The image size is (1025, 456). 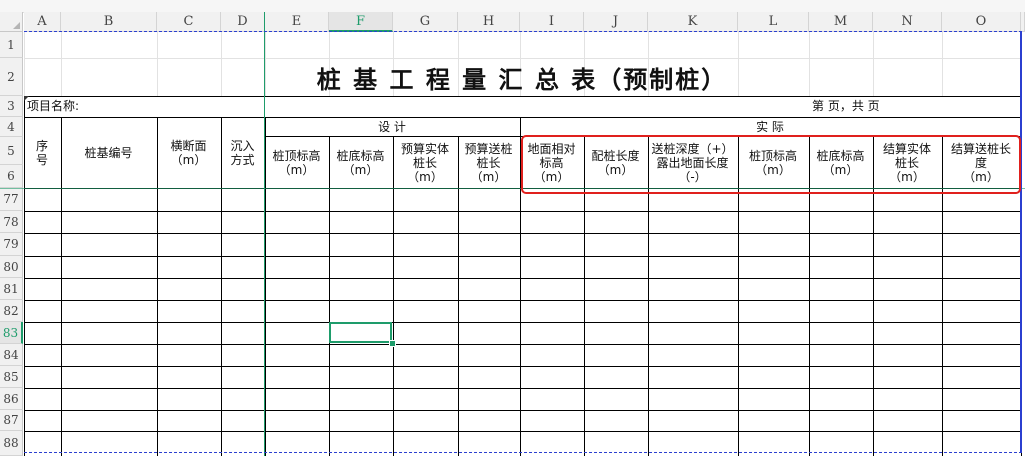 I want to click on row-header-86: 86, so click(x=11, y=399).